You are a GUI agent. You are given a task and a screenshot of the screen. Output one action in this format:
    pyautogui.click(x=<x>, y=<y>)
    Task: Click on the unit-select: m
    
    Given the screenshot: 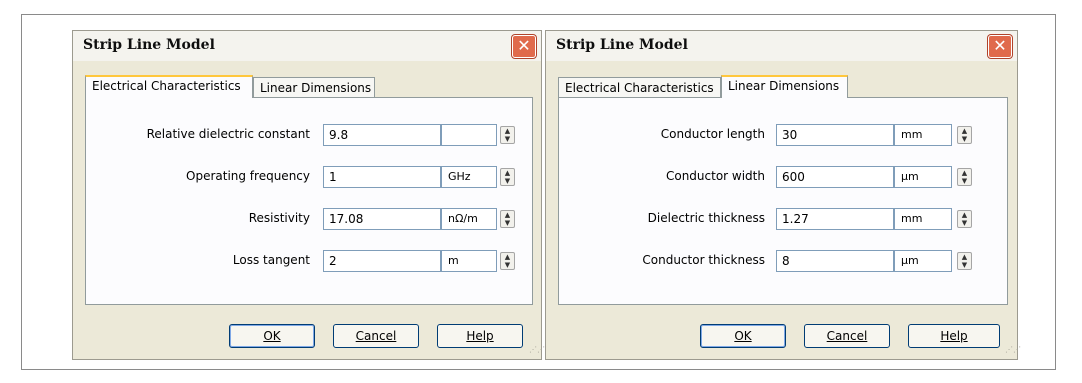 What is the action you would take?
    pyautogui.click(x=469, y=261)
    